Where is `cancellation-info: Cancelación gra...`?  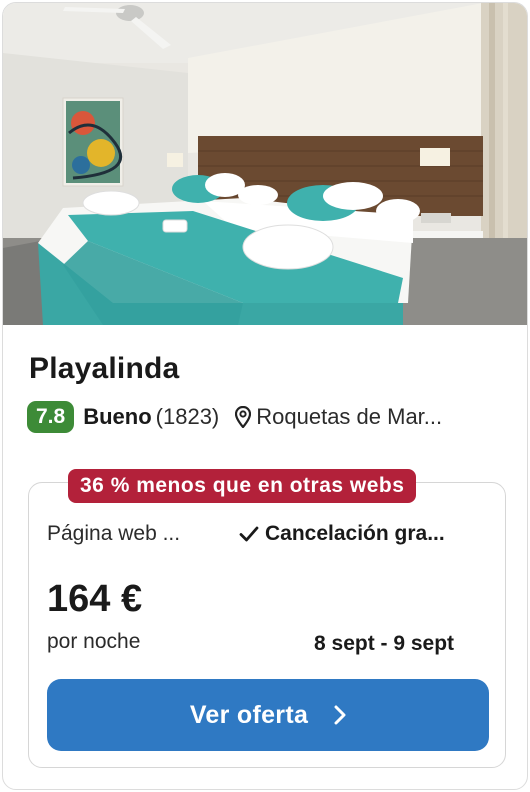
cancellation-info: Cancelación gra... is located at coordinates (342, 534).